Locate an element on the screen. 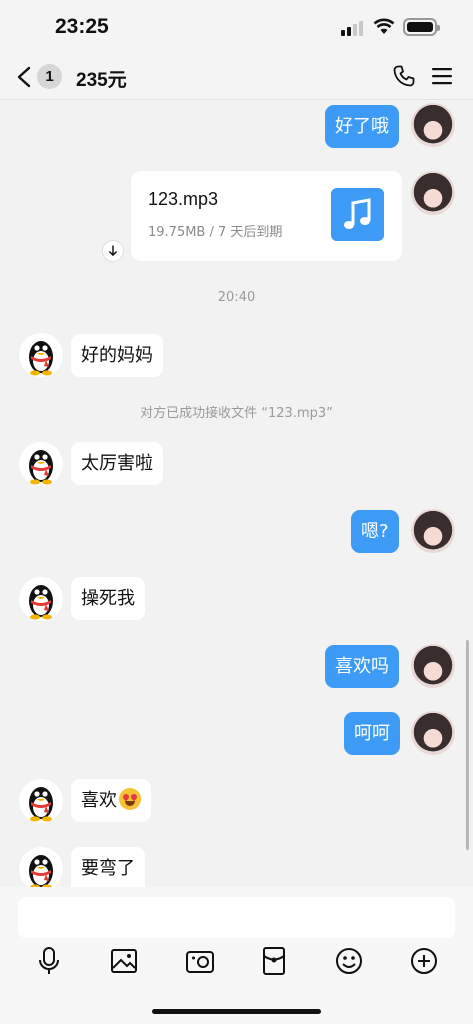  camera-icon is located at coordinates (200, 961).